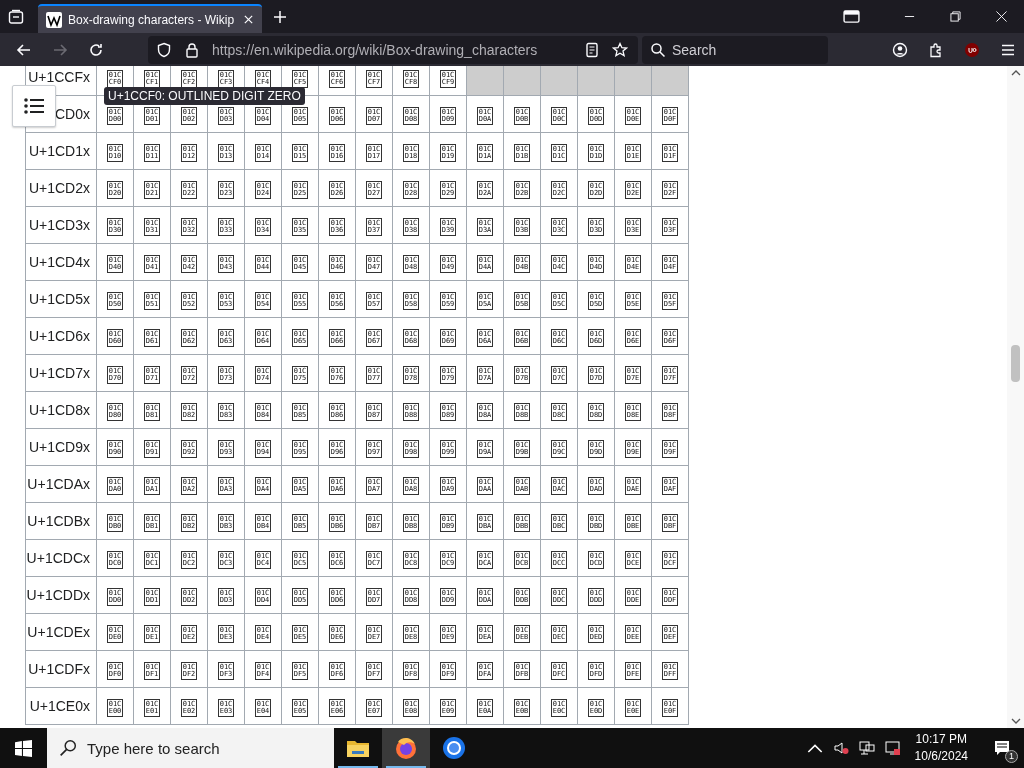  I want to click on lock-icon, so click(192, 49).